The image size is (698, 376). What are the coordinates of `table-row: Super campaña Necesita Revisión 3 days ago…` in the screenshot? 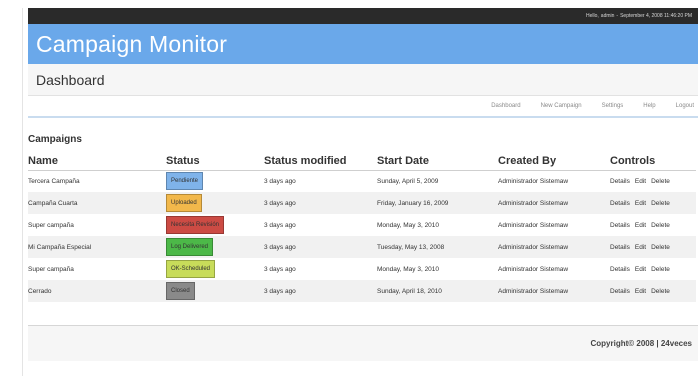 It's located at (362, 225).